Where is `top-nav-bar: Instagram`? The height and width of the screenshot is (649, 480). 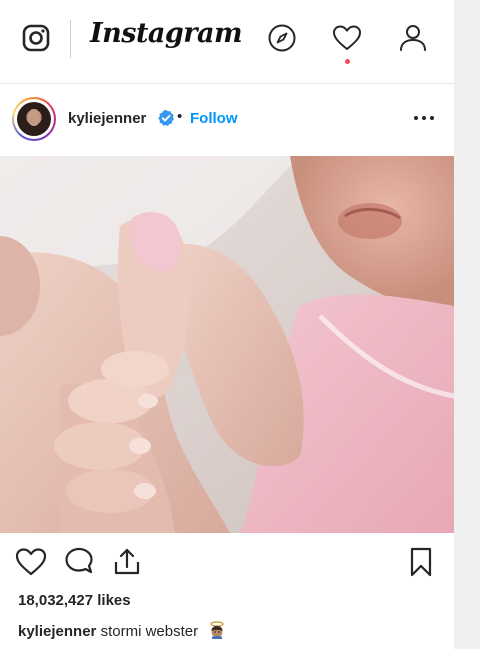 top-nav-bar: Instagram is located at coordinates (227, 42).